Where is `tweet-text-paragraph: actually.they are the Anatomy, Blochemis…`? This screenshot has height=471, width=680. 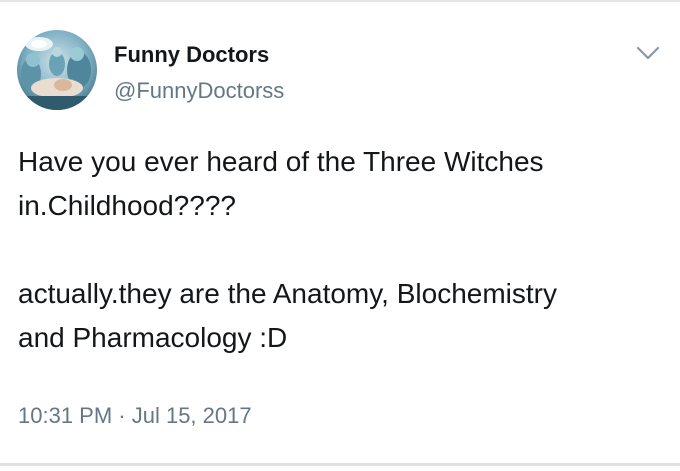 tweet-text-paragraph: actually.they are the Anatomy, Blochemis… is located at coordinates (287, 315).